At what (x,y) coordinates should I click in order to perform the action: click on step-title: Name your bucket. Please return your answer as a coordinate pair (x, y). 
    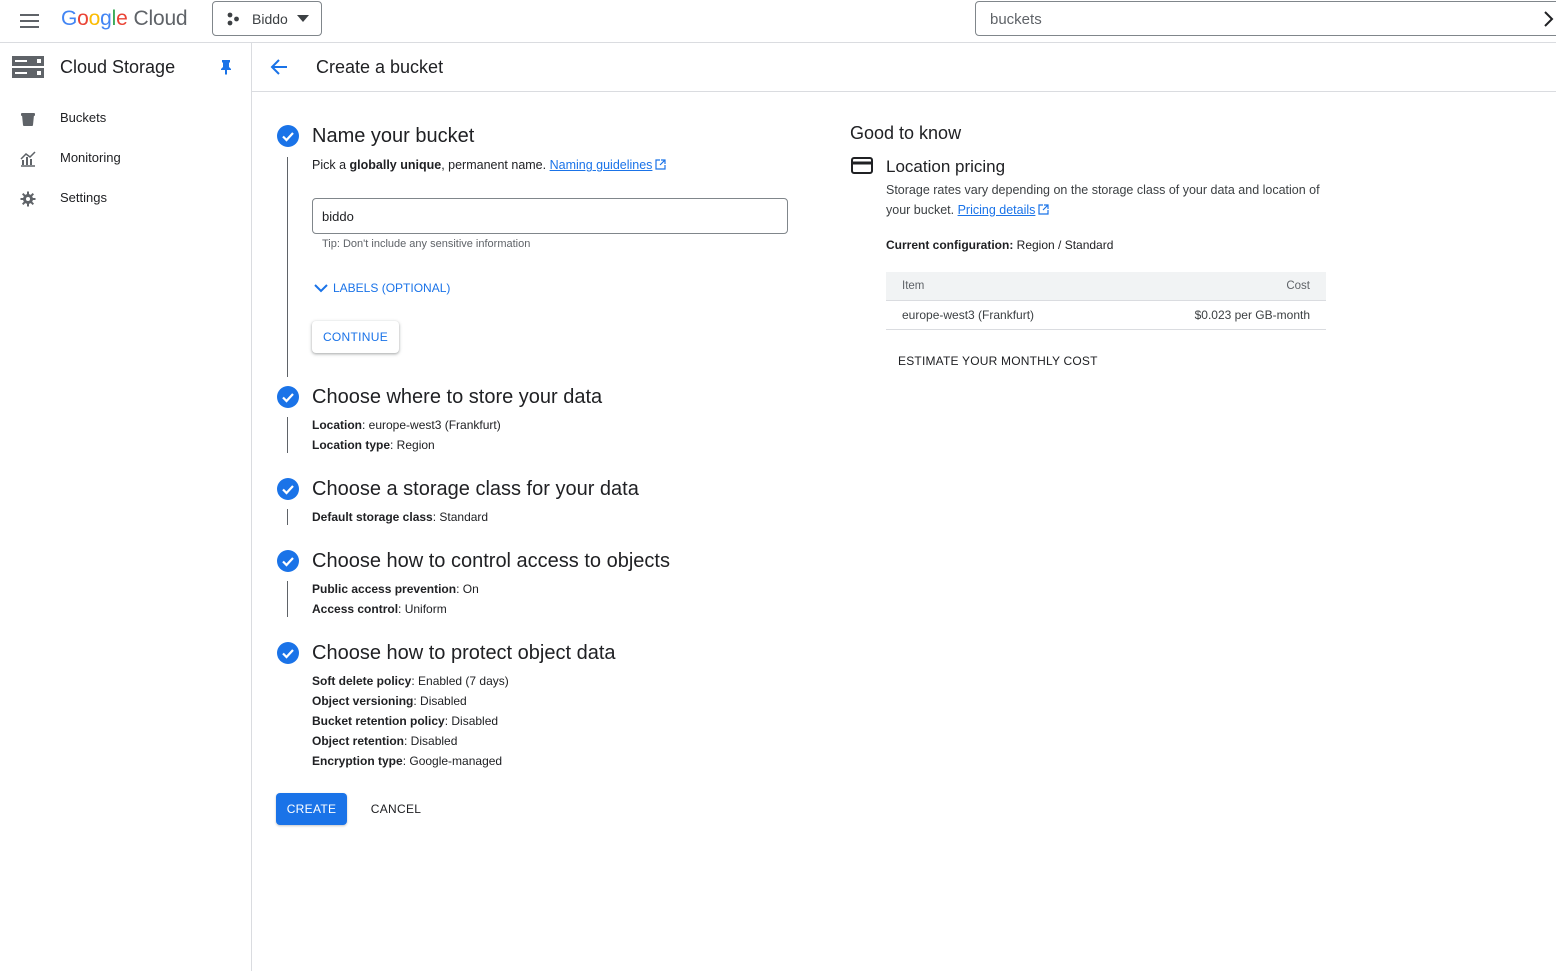
    Looking at the image, I should click on (393, 136).